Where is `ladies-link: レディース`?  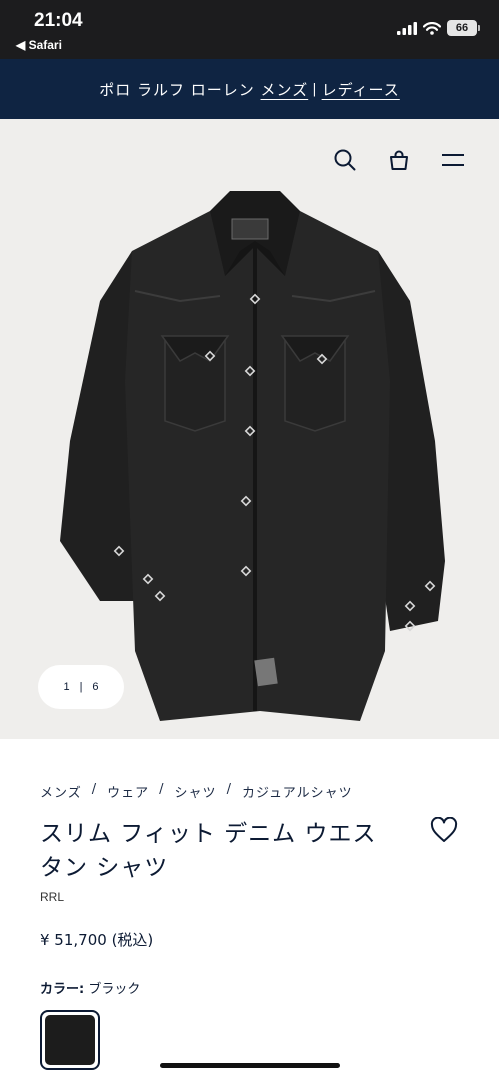
ladies-link: レディース is located at coordinates (361, 89).